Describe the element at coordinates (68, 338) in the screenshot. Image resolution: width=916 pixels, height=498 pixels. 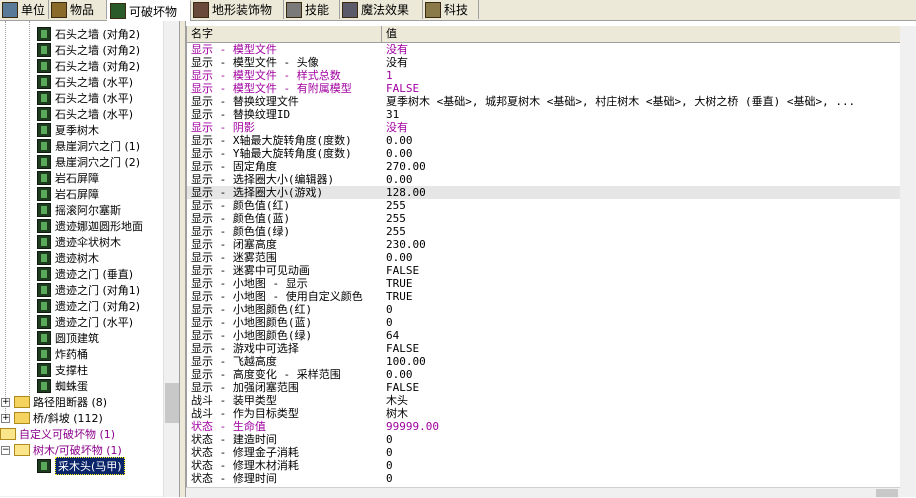
I see `tree-item: 圆顶建筑` at that location.